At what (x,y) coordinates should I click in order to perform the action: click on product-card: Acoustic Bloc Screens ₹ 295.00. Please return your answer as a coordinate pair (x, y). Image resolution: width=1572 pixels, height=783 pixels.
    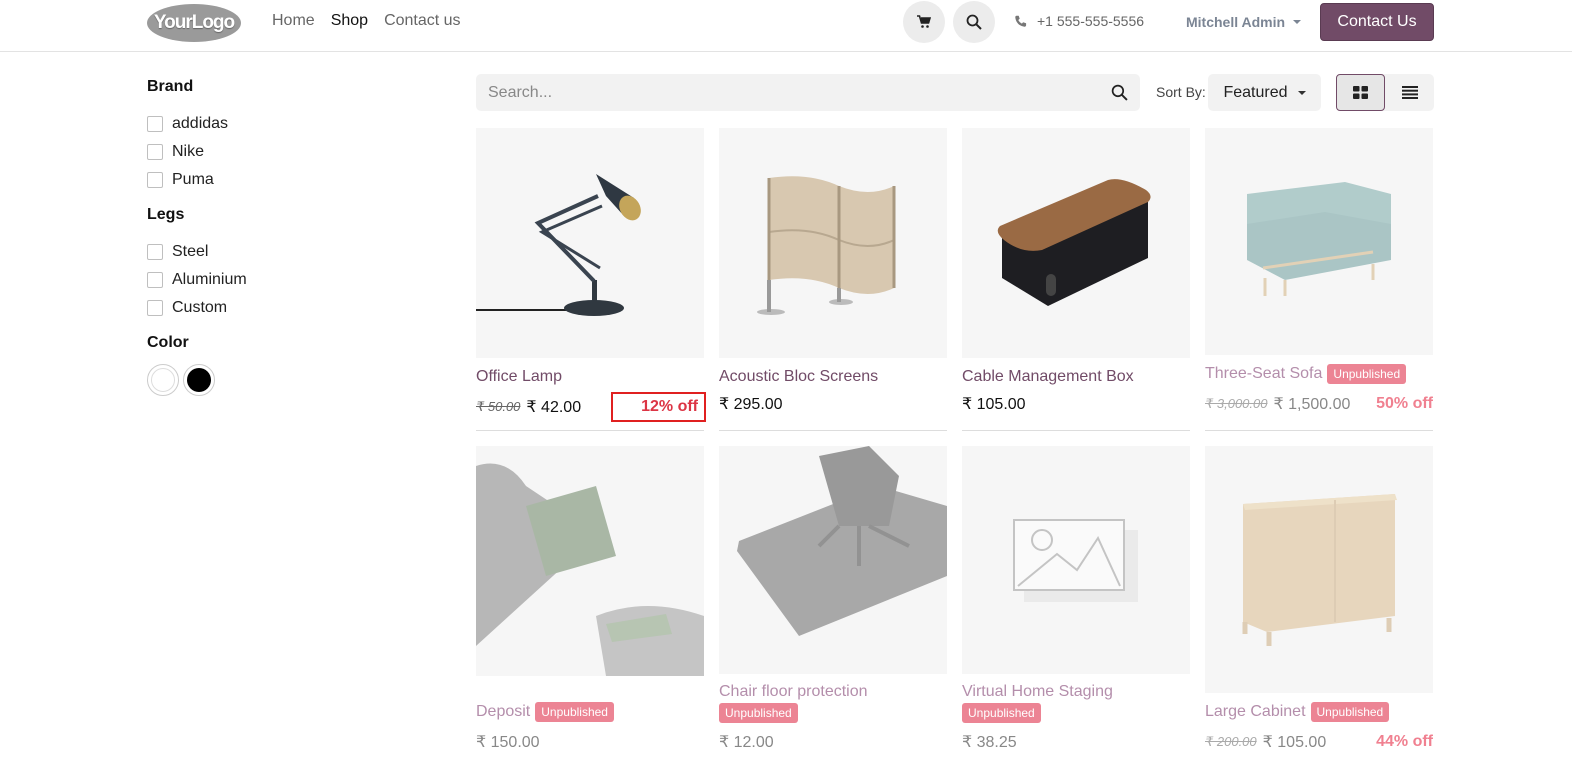
    Looking at the image, I should click on (833, 279).